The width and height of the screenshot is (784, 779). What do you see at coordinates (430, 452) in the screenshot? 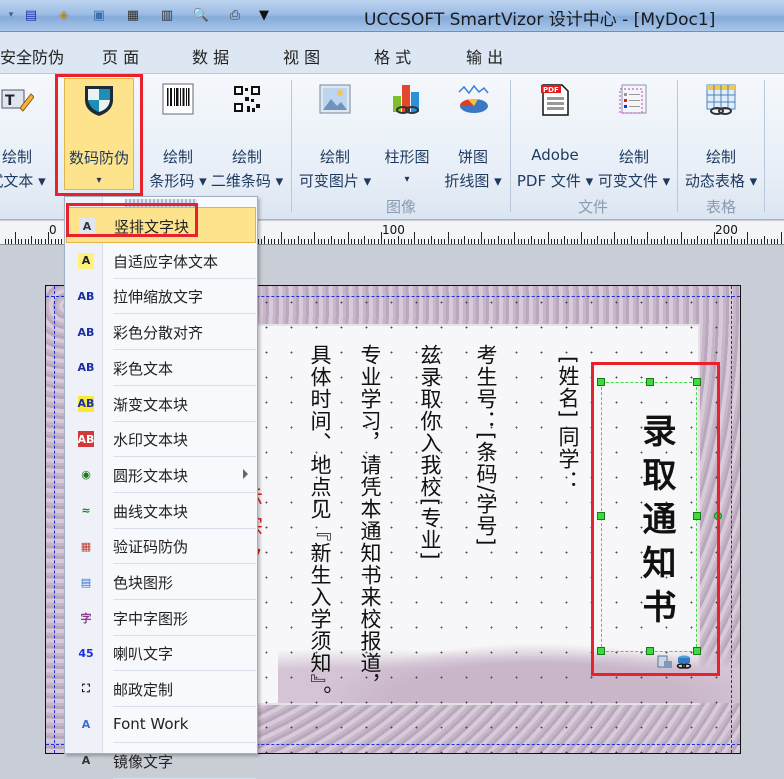
I see `text-admission: 兹录取你入我校[专业]` at bounding box center [430, 452].